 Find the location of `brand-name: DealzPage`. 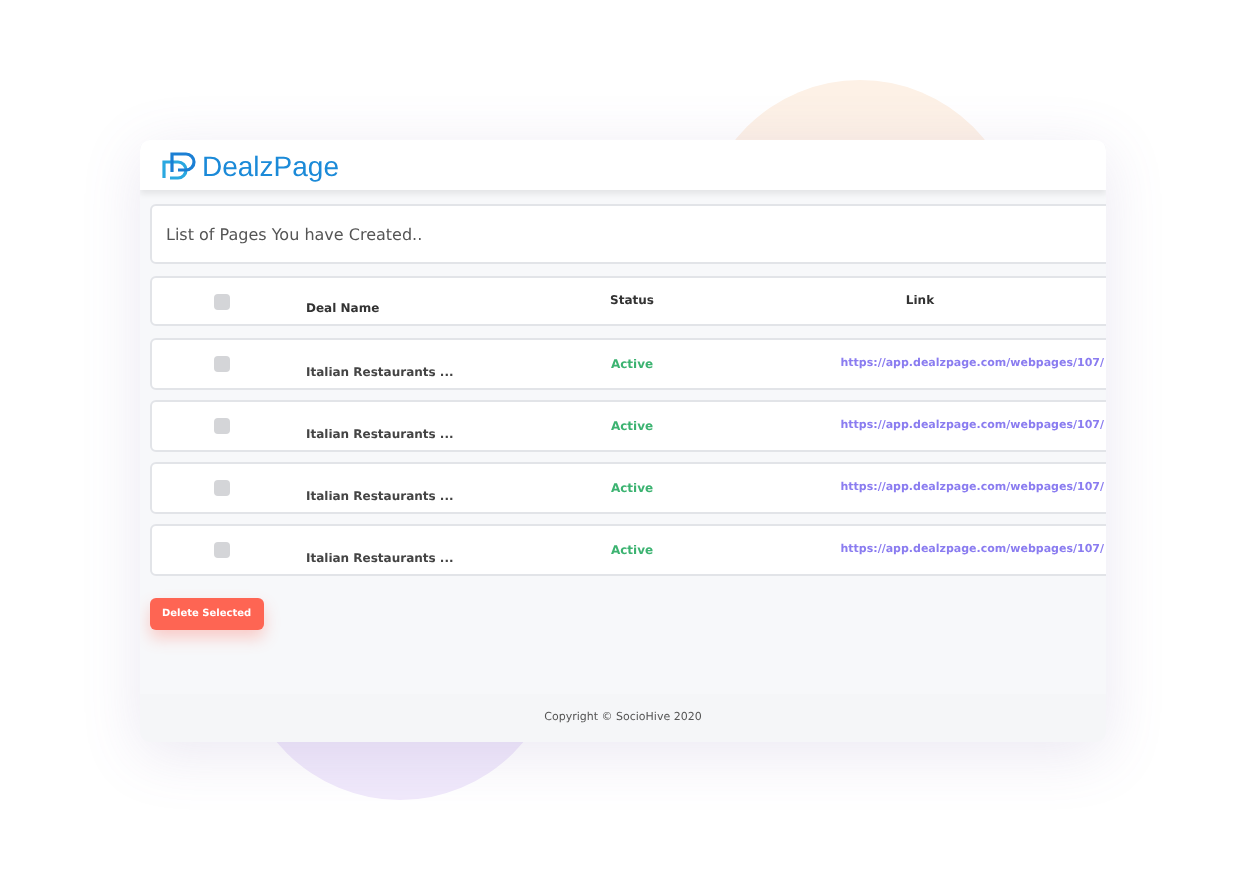

brand-name: DealzPage is located at coordinates (270, 165).